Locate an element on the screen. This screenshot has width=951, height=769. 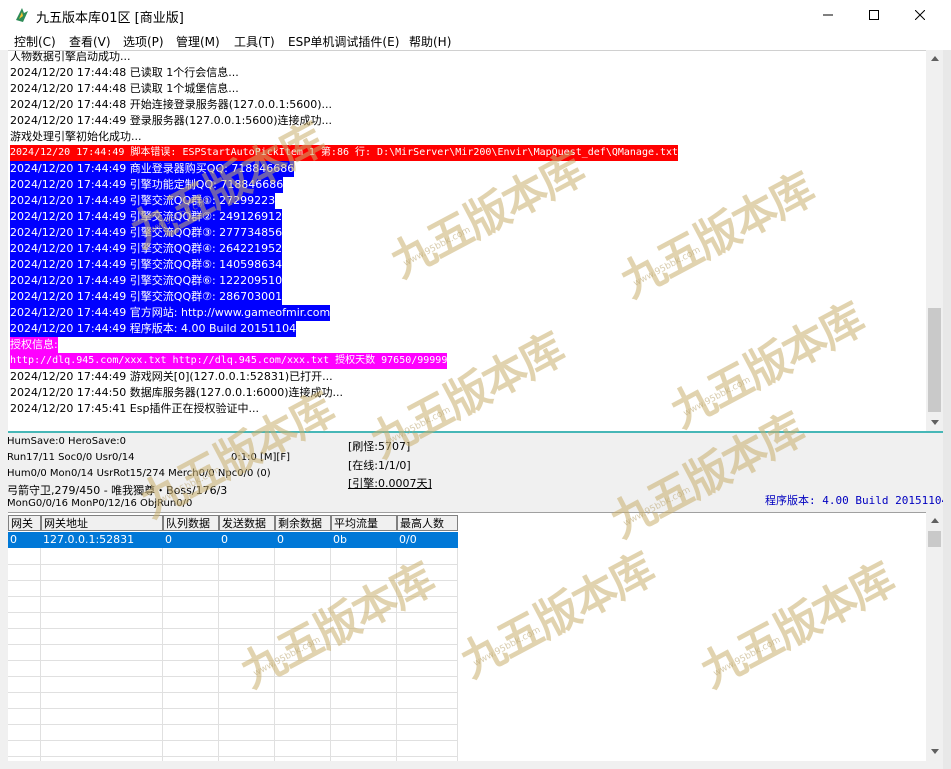
column-header: 网关 is located at coordinates (24, 523).